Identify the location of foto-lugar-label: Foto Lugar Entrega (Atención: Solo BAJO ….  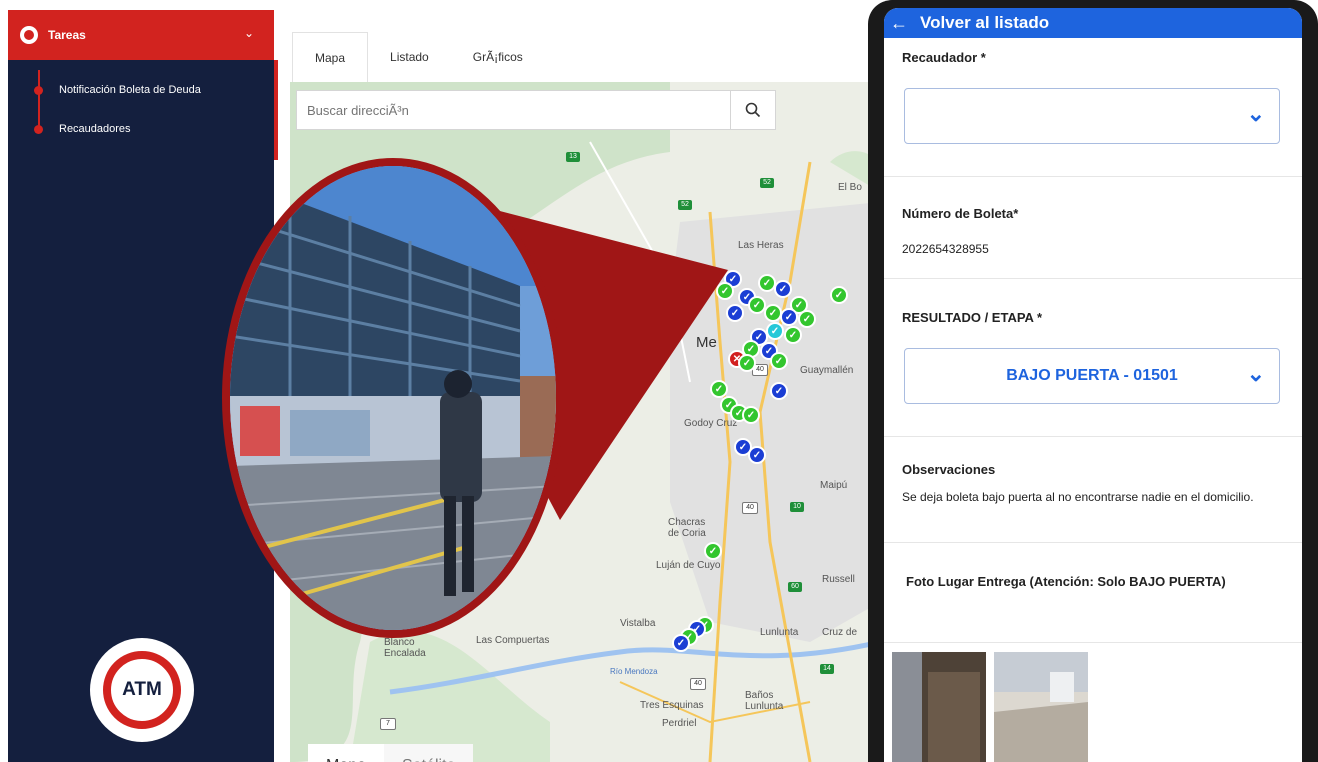
(1066, 581).